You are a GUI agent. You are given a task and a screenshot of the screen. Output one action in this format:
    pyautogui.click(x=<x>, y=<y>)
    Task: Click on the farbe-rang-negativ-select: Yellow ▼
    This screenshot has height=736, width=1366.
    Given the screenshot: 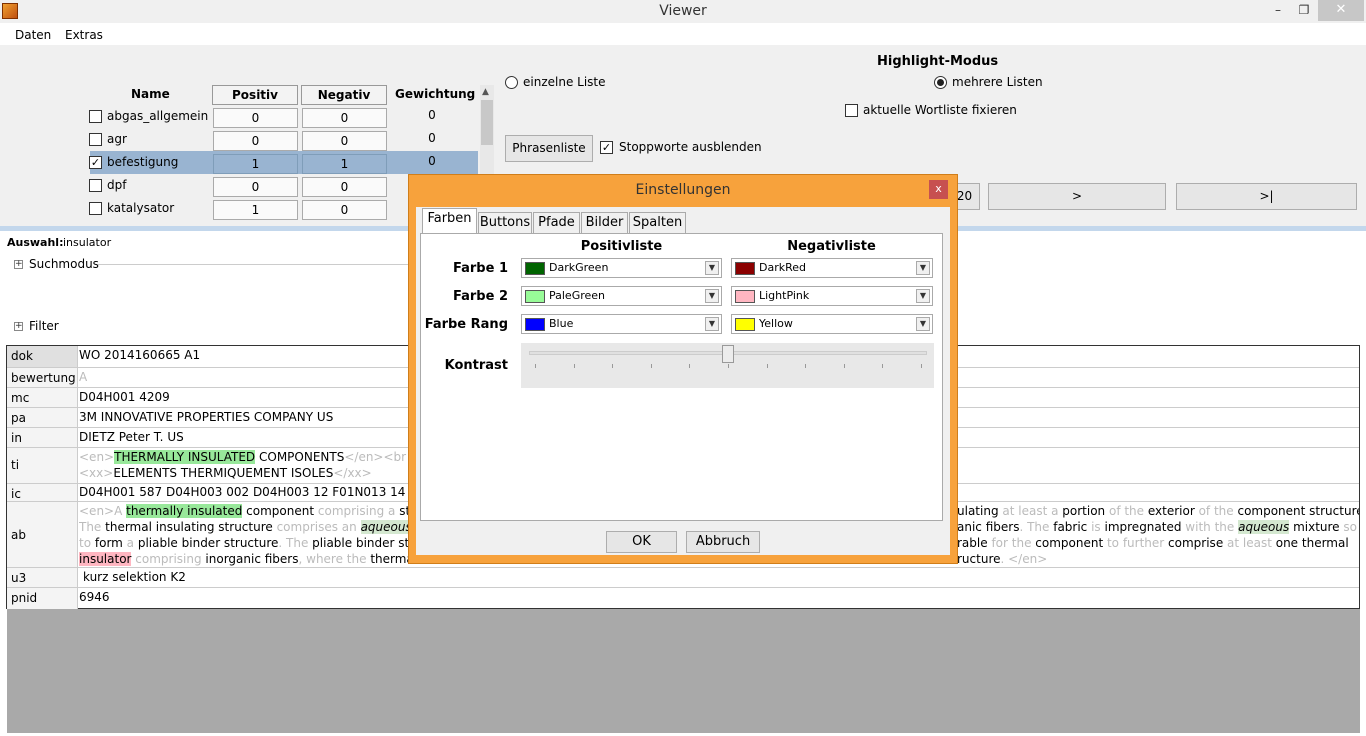 What is the action you would take?
    pyautogui.click(x=832, y=324)
    